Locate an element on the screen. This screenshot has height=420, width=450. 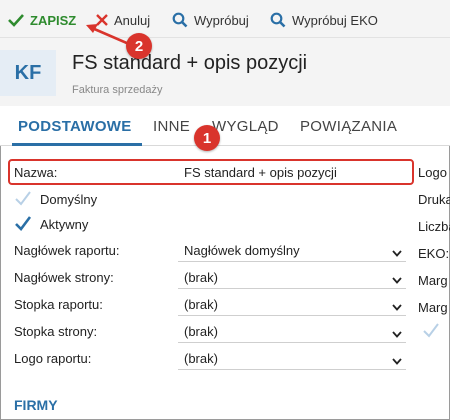
page-header-label: Nagłówek strony: is located at coordinates (64, 277).